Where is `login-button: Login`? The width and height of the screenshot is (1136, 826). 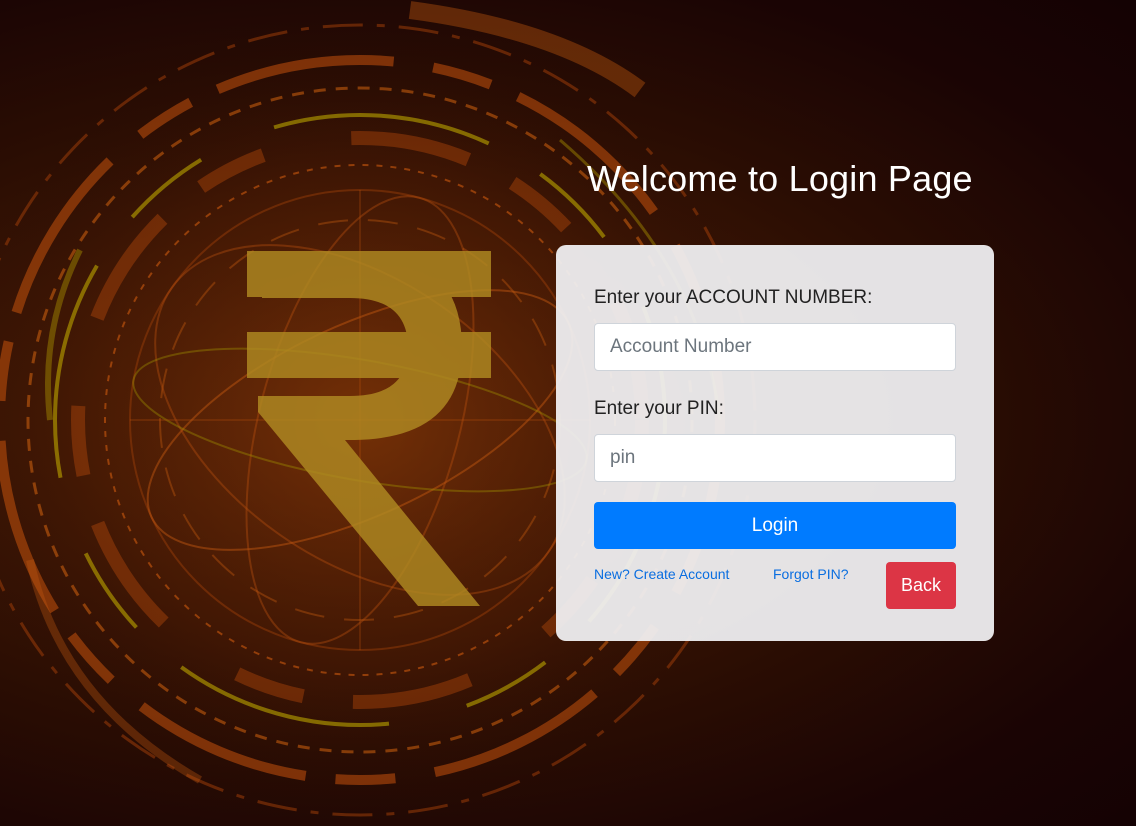 login-button: Login is located at coordinates (775, 525).